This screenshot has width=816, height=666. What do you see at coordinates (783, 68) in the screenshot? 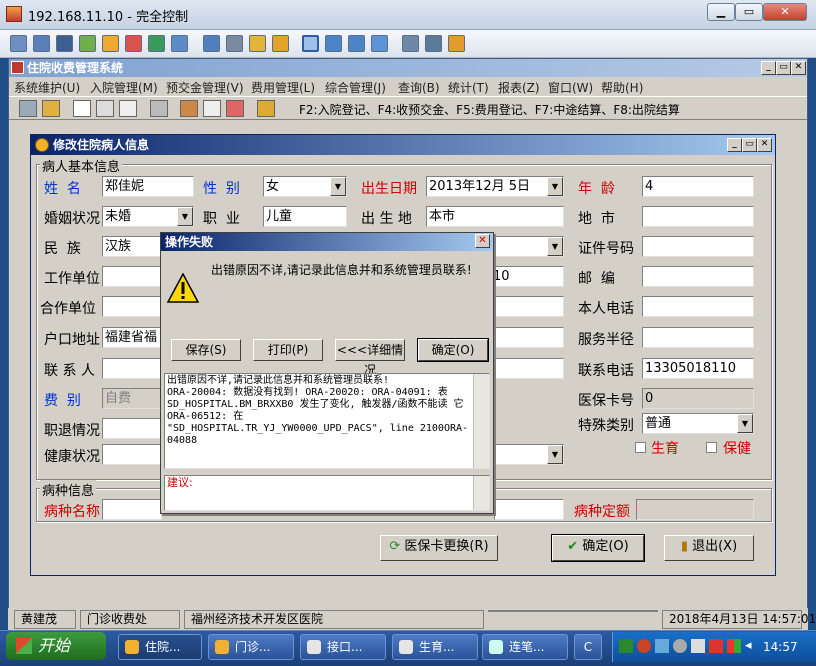
I see `app-restore-button: ▭` at bounding box center [783, 68].